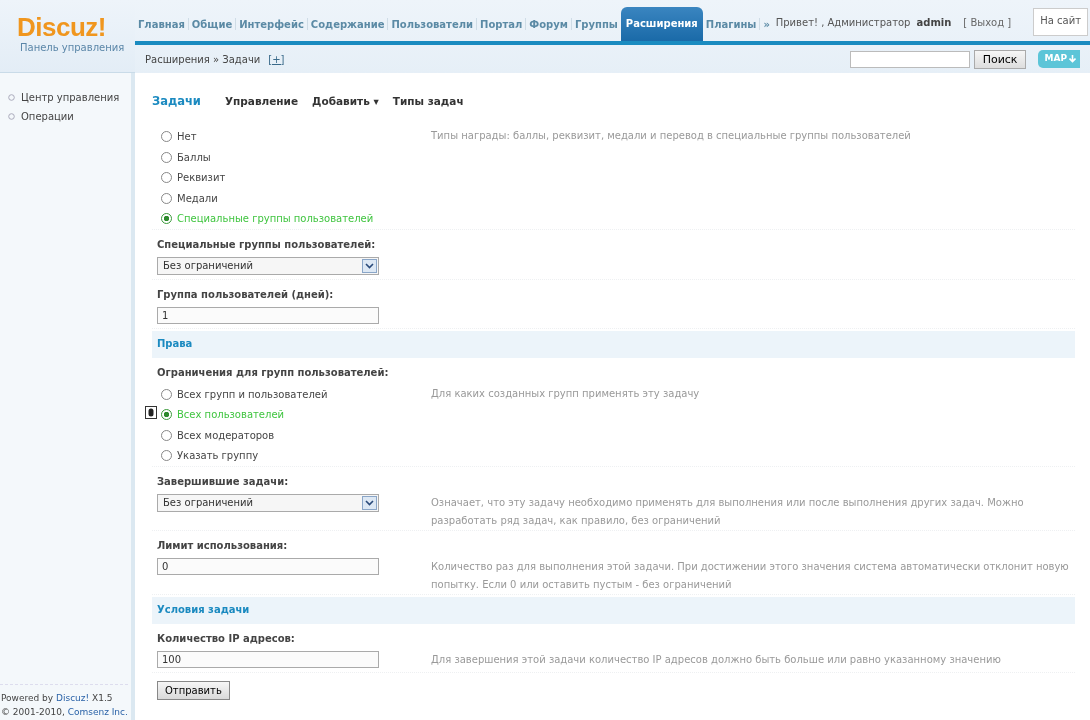  What do you see at coordinates (97, 712) in the screenshot?
I see `footer-link: Comsenz Inc.` at bounding box center [97, 712].